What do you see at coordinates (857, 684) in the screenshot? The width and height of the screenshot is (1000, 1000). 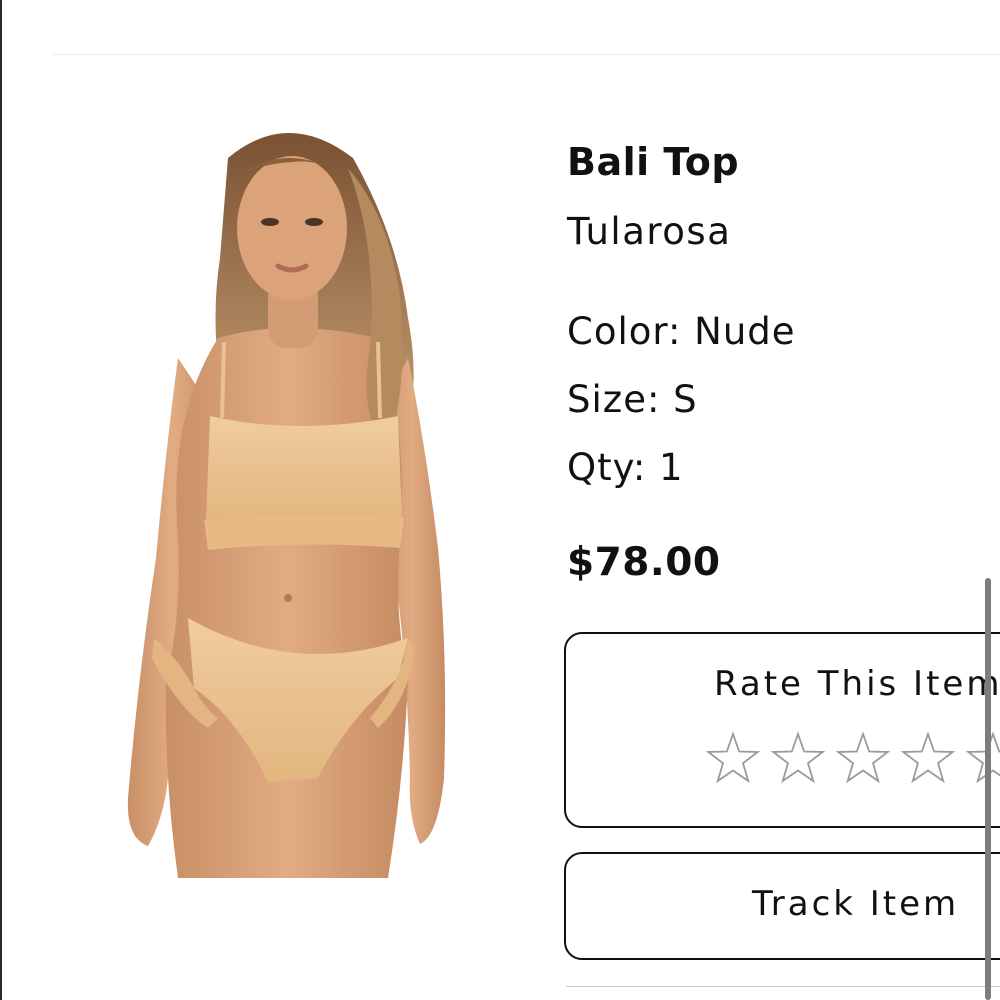 I see `rating-label: Rate This Item` at bounding box center [857, 684].